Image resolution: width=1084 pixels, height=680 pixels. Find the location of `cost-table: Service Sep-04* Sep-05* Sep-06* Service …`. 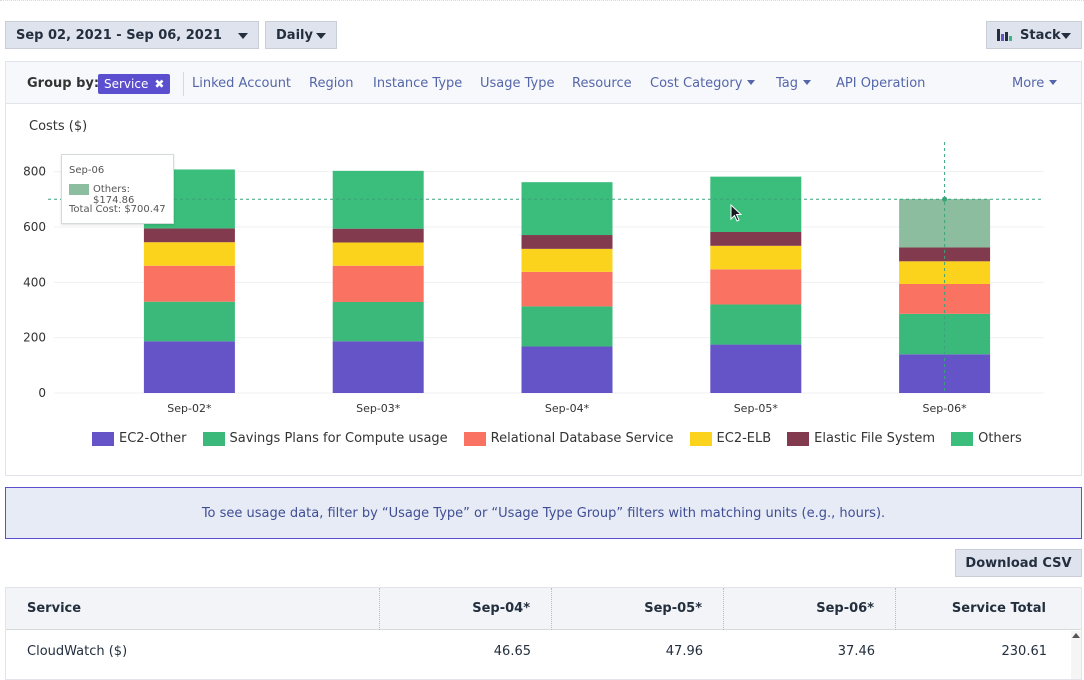

cost-table: Service Sep-04* Sep-05* Sep-06* Service … is located at coordinates (543, 633).